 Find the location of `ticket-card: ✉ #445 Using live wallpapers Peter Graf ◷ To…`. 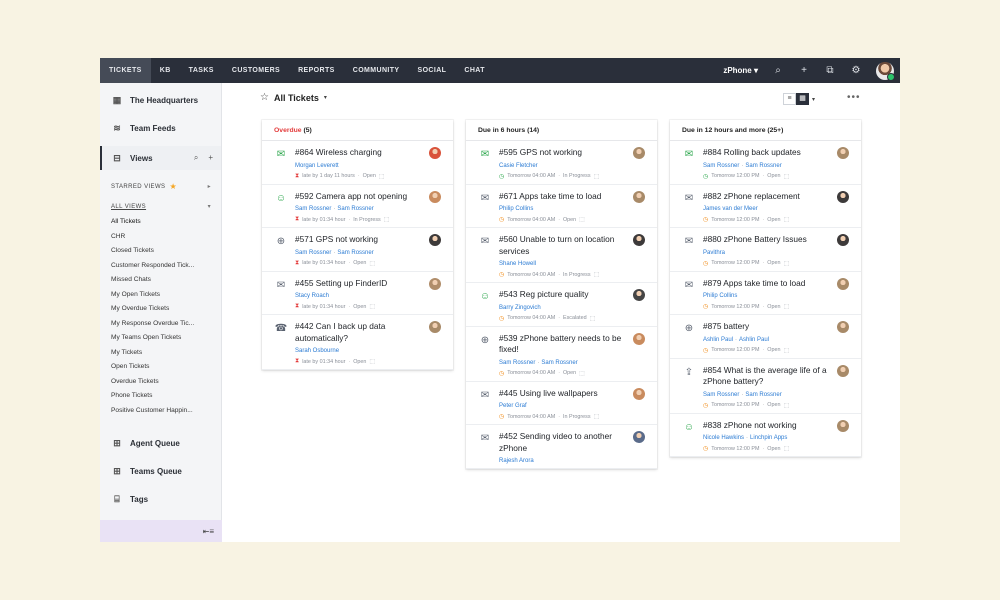

ticket-card: ✉ #445 Using live wallpapers Peter Graf ◷ To… is located at coordinates (561, 403).